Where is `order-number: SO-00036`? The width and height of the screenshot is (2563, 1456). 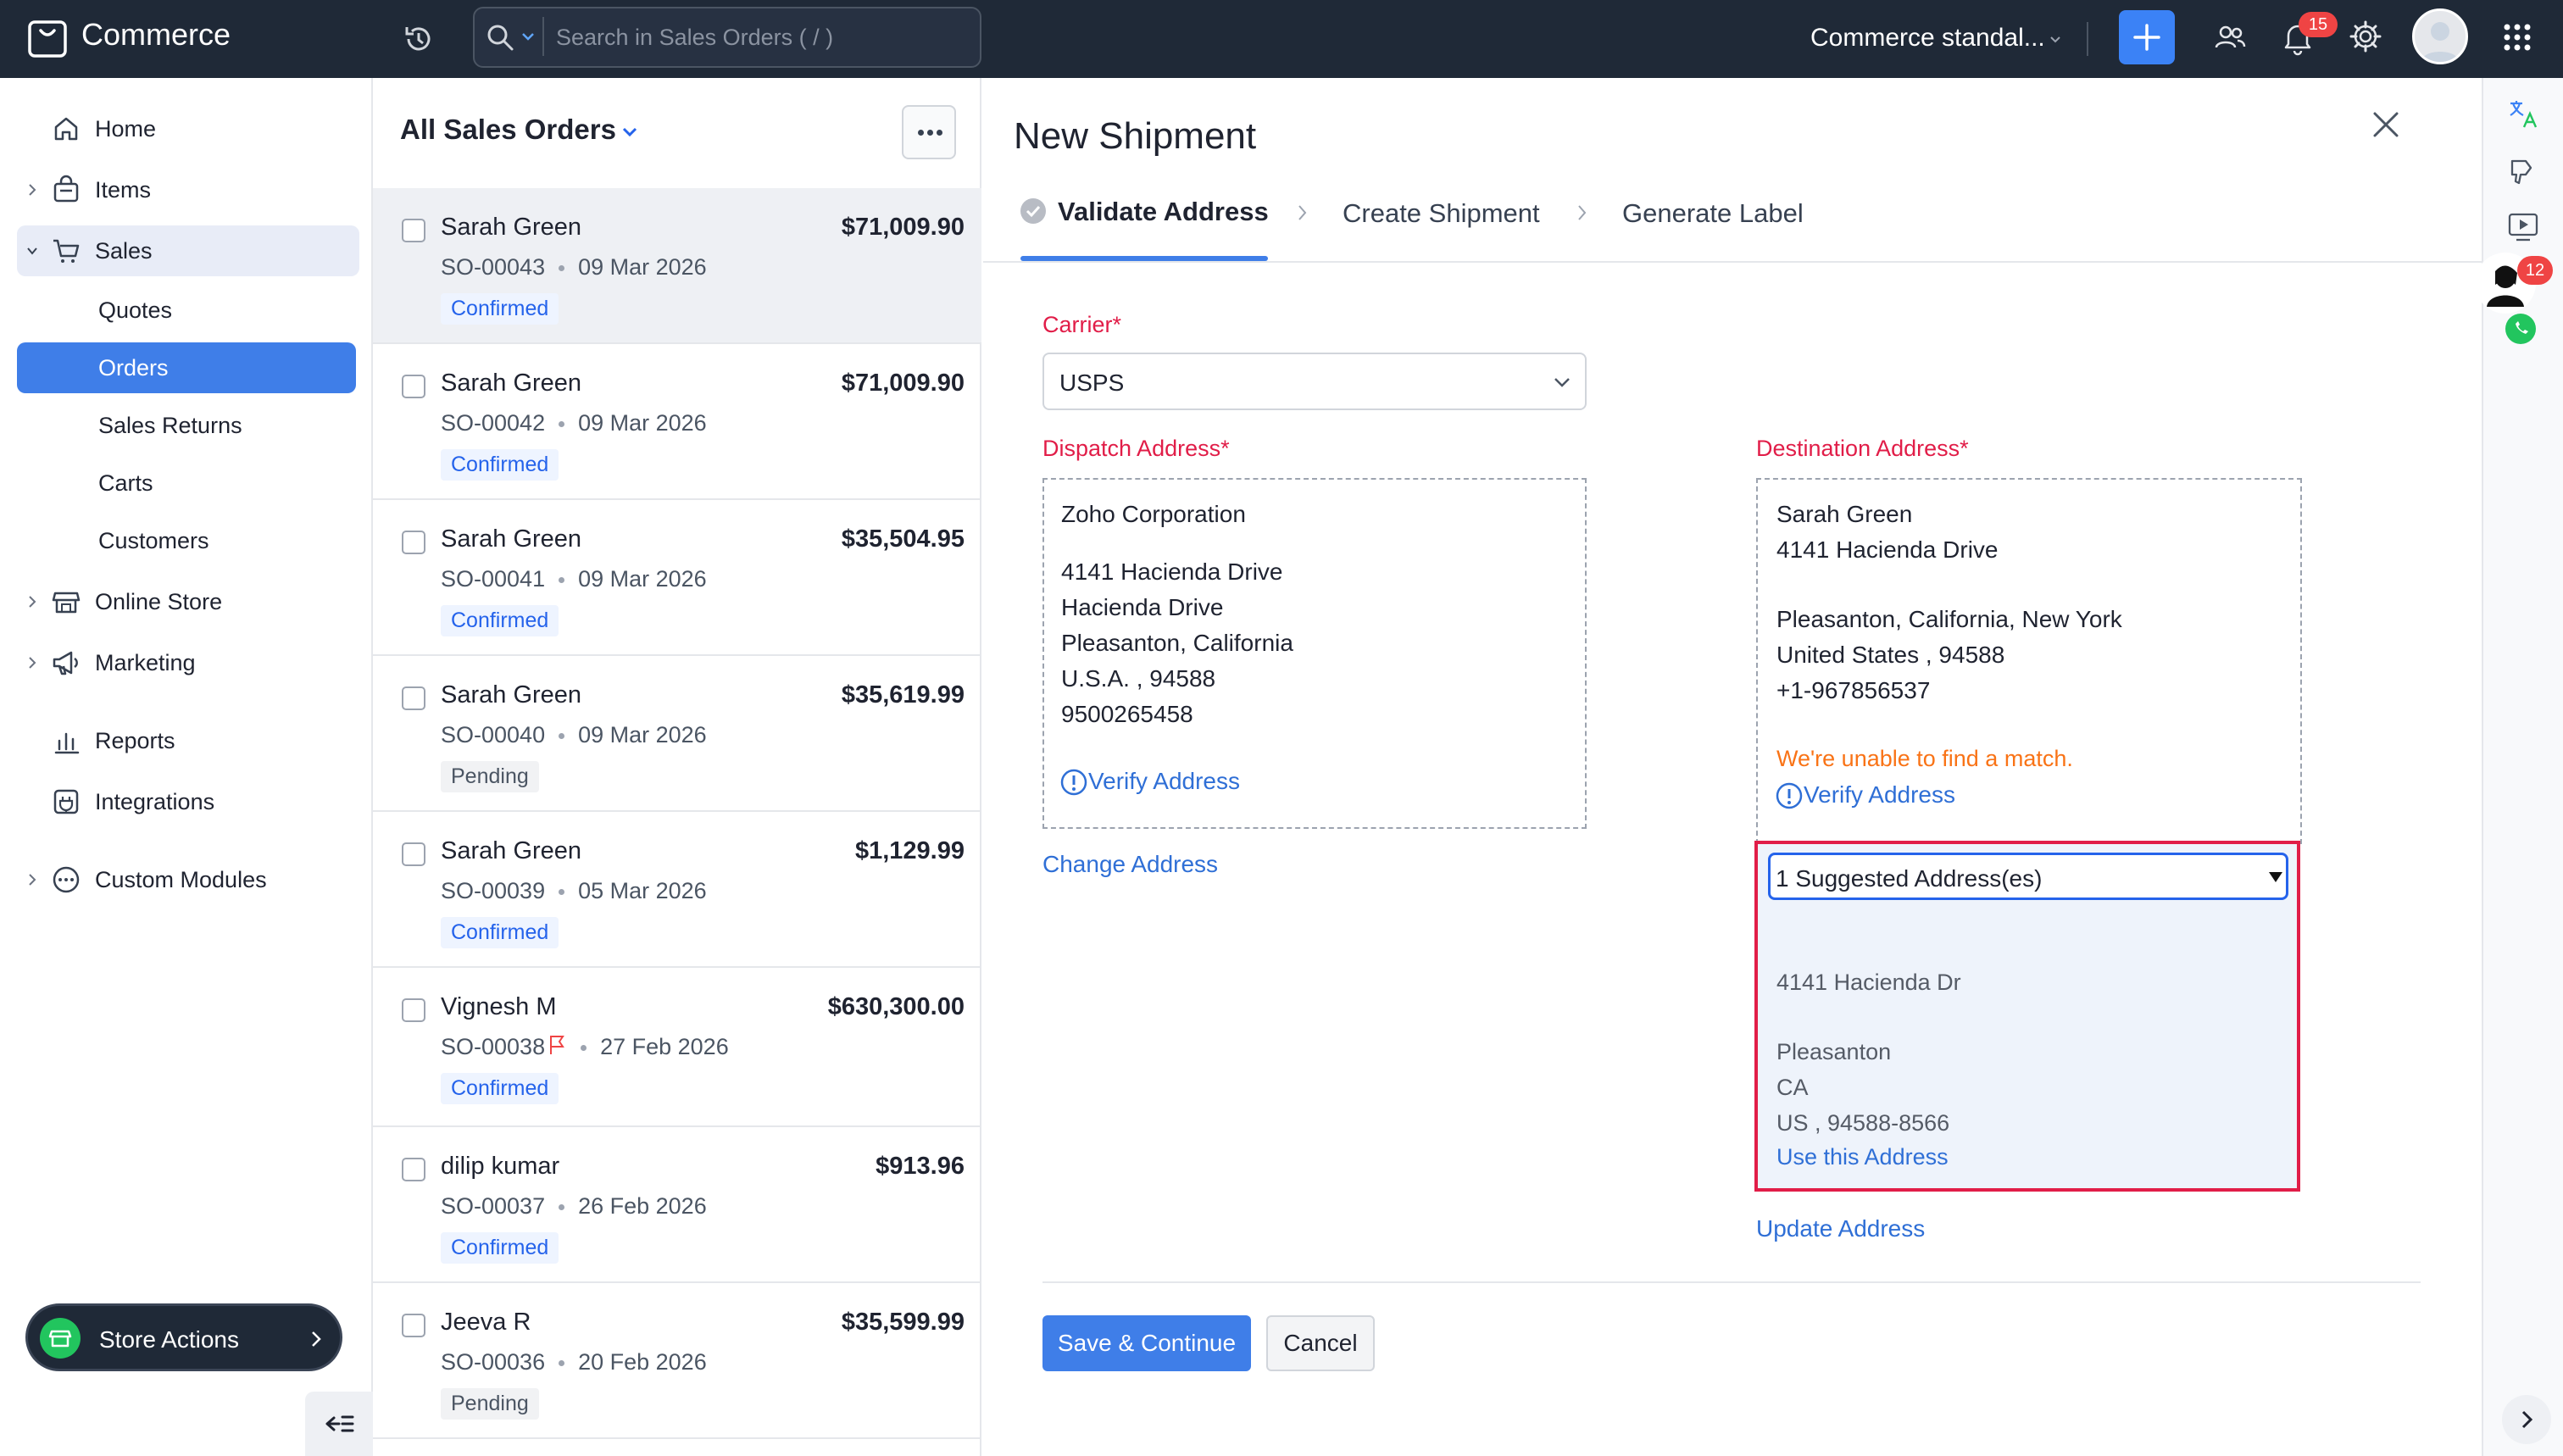 order-number: SO-00036 is located at coordinates (493, 1362).